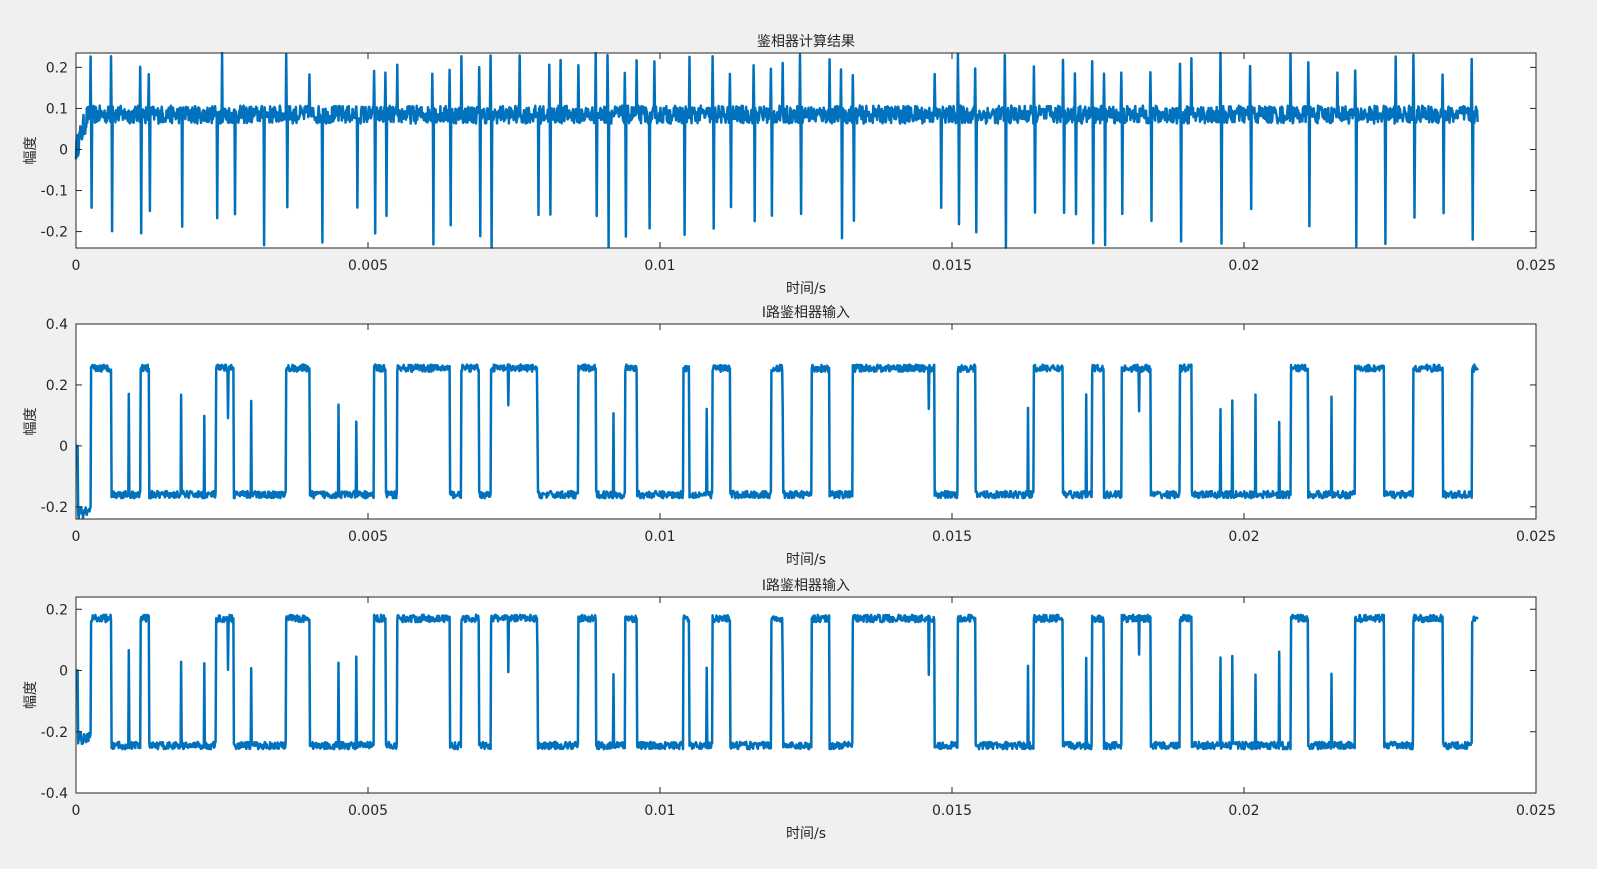 The width and height of the screenshot is (1597, 869). I want to click on axes-title: 鉴相器计算结果, so click(806, 42).